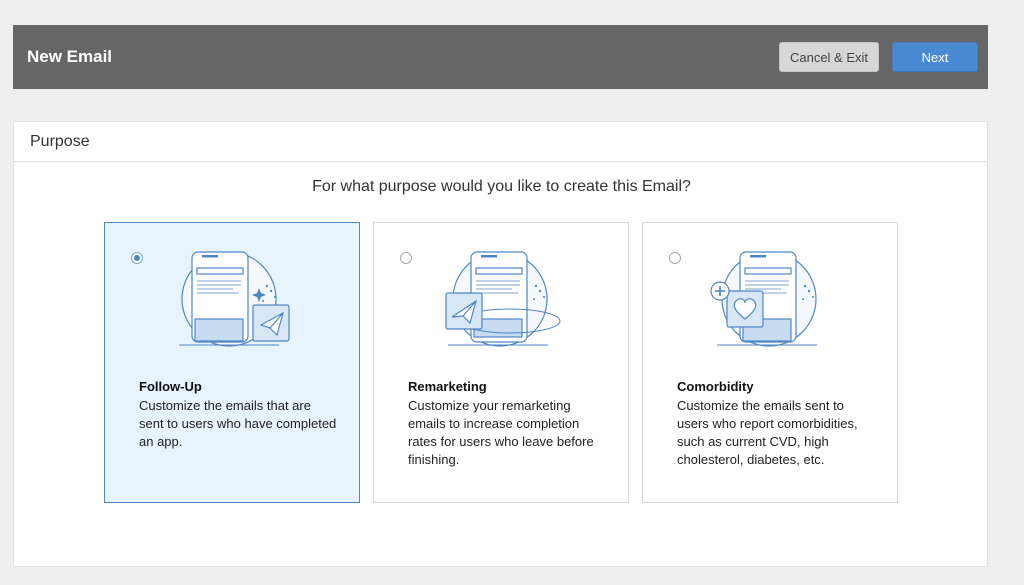 This screenshot has width=1024, height=585. Describe the element at coordinates (500, 142) in the screenshot. I see `panel-header: Purpose` at that location.